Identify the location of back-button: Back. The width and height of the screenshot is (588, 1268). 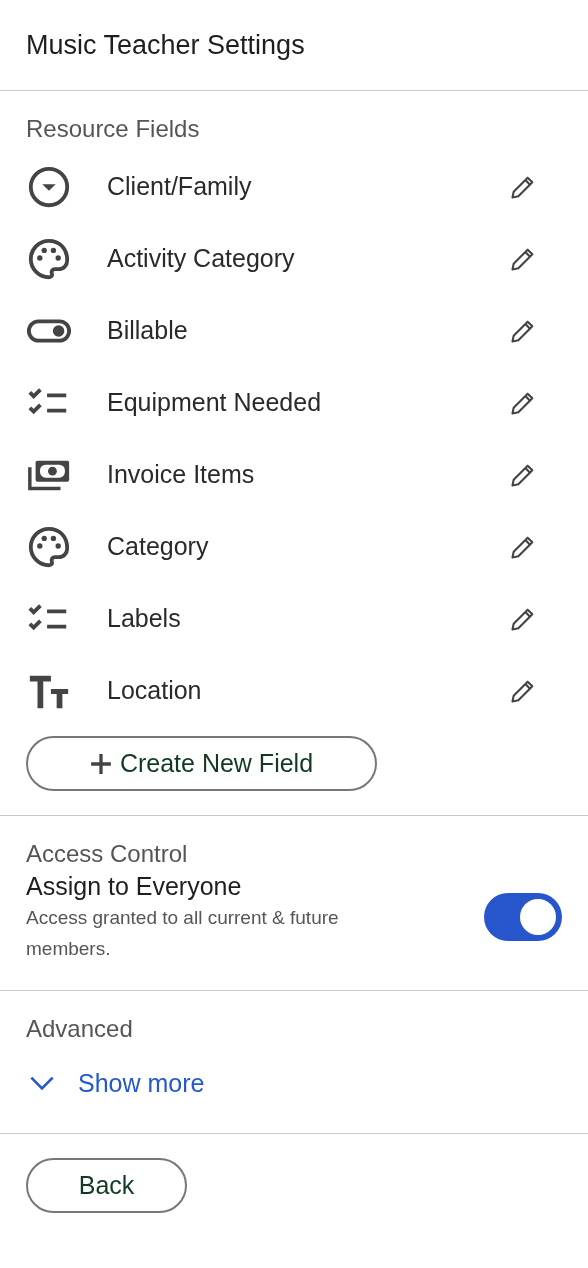
(106, 1185).